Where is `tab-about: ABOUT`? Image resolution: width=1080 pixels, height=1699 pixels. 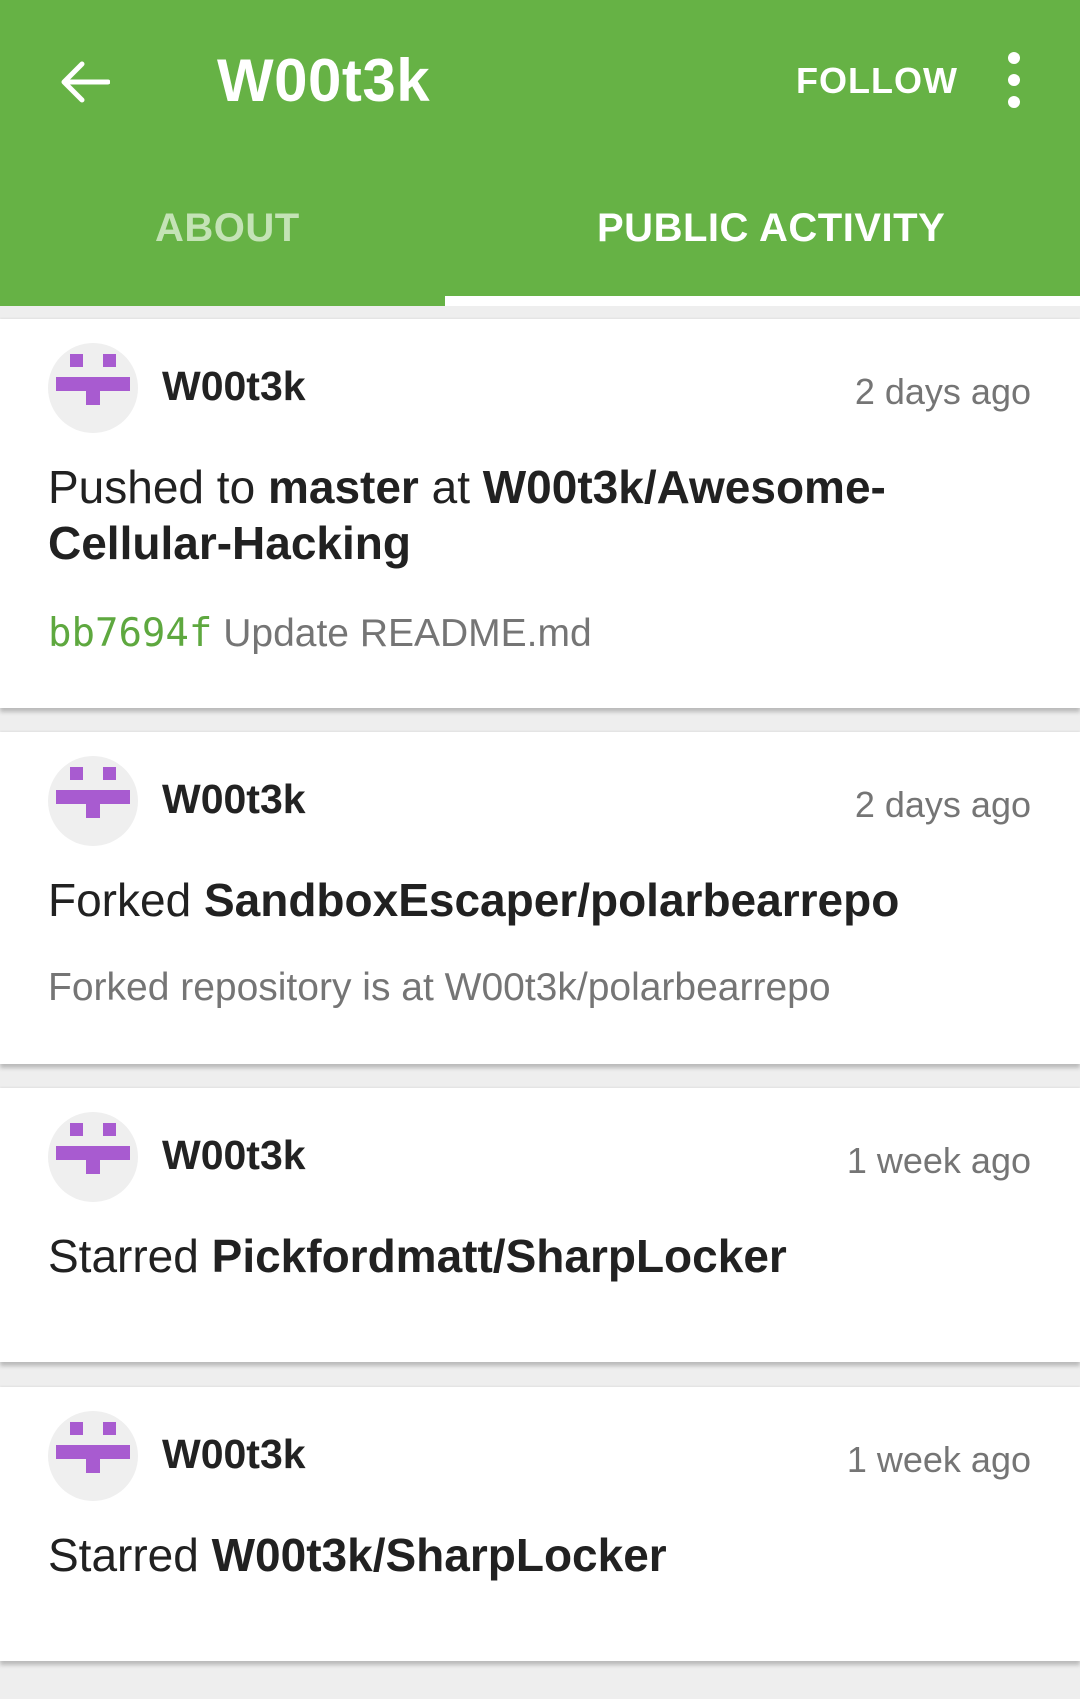
tab-about: ABOUT is located at coordinates (227, 228).